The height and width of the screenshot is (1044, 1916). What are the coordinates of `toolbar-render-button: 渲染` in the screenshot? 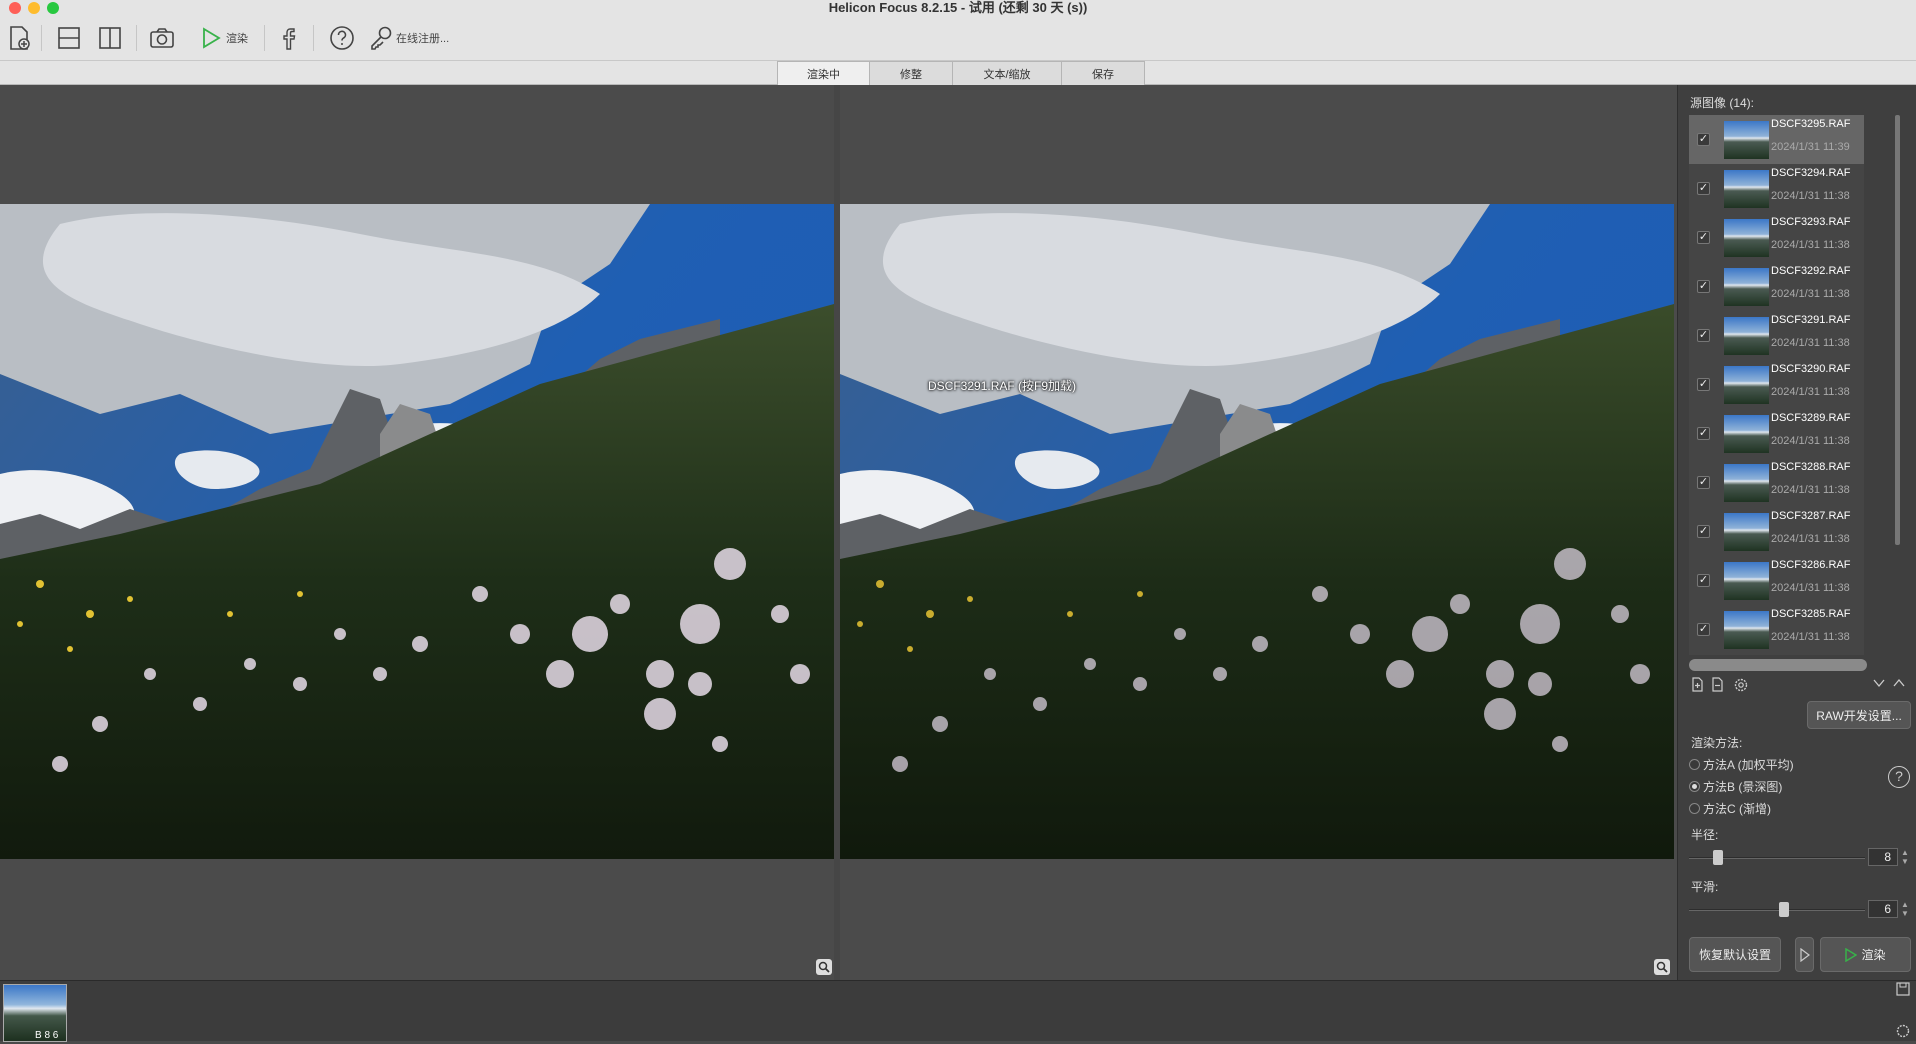 It's located at (224, 38).